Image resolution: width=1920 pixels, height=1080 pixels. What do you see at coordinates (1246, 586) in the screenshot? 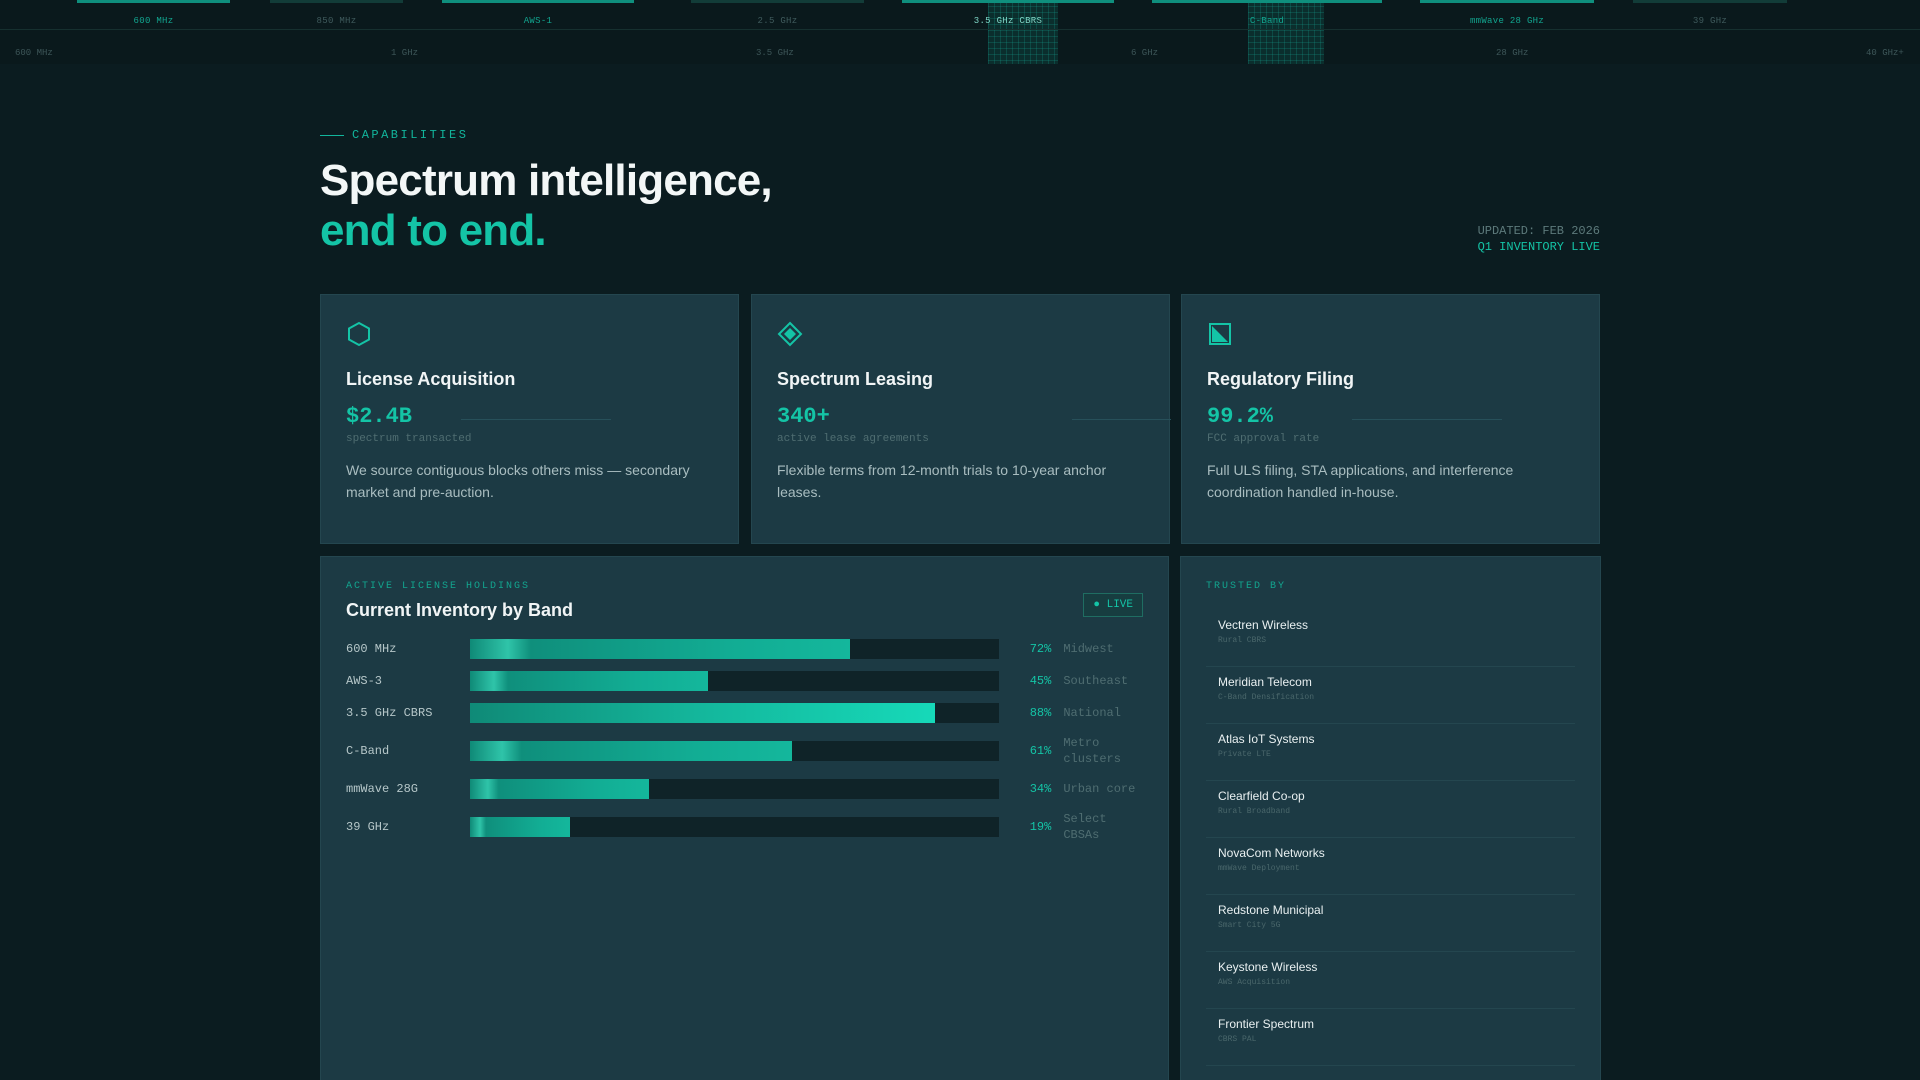
I see `trusted-kicker: TRUSTED BY` at bounding box center [1246, 586].